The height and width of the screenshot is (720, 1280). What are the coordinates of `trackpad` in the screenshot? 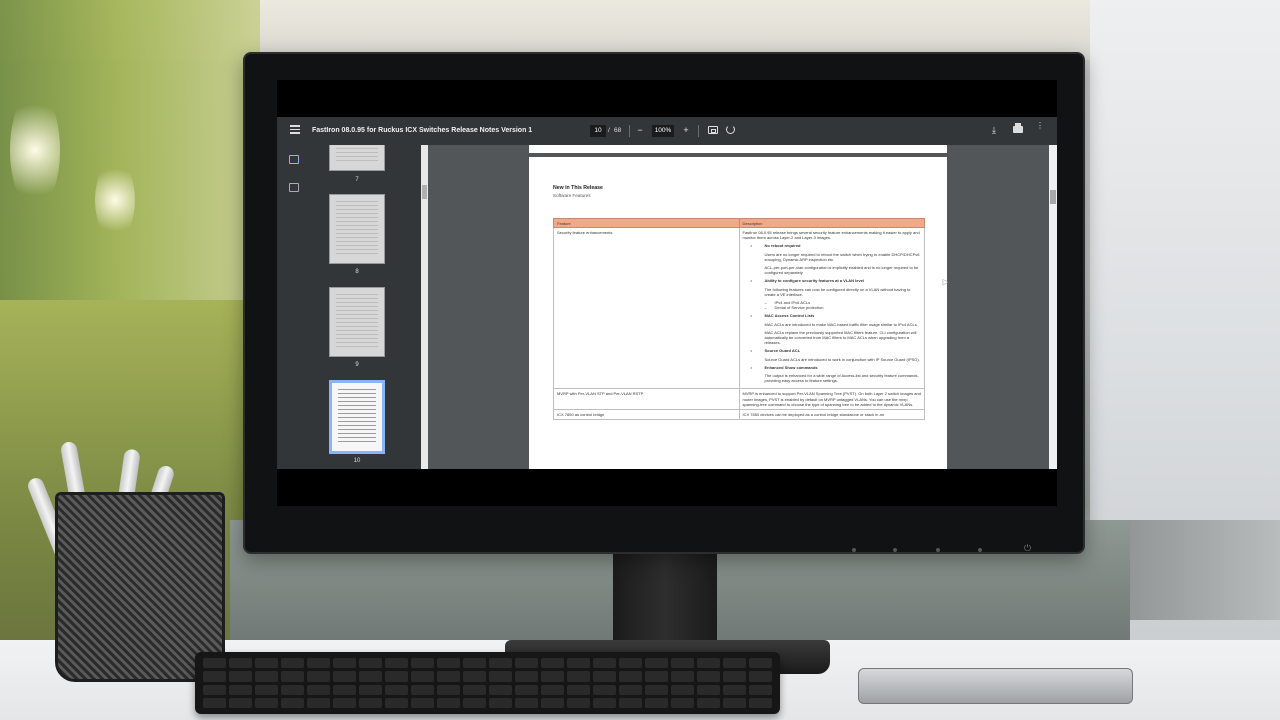 It's located at (995, 686).